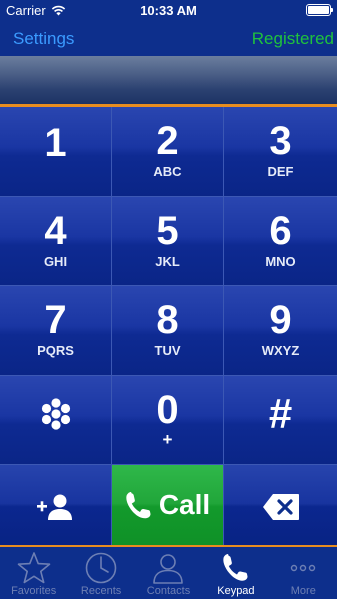 This screenshot has height=599, width=337. I want to click on clock-icon, so click(101, 568).